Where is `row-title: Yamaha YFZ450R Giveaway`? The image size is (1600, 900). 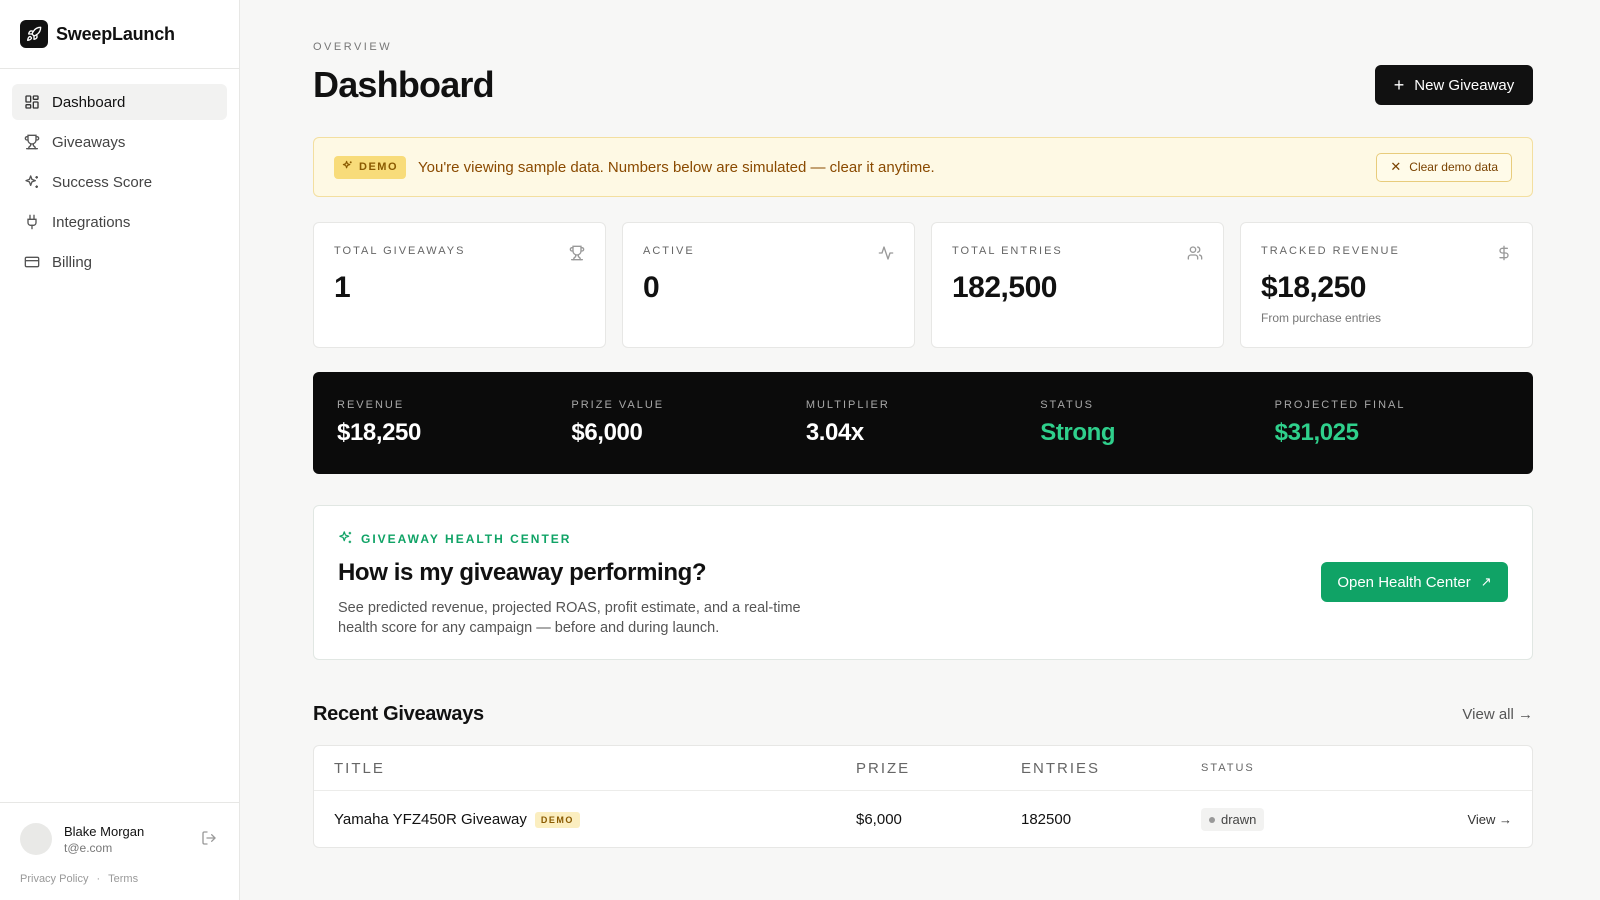 row-title: Yamaha YFZ450R Giveaway is located at coordinates (430, 819).